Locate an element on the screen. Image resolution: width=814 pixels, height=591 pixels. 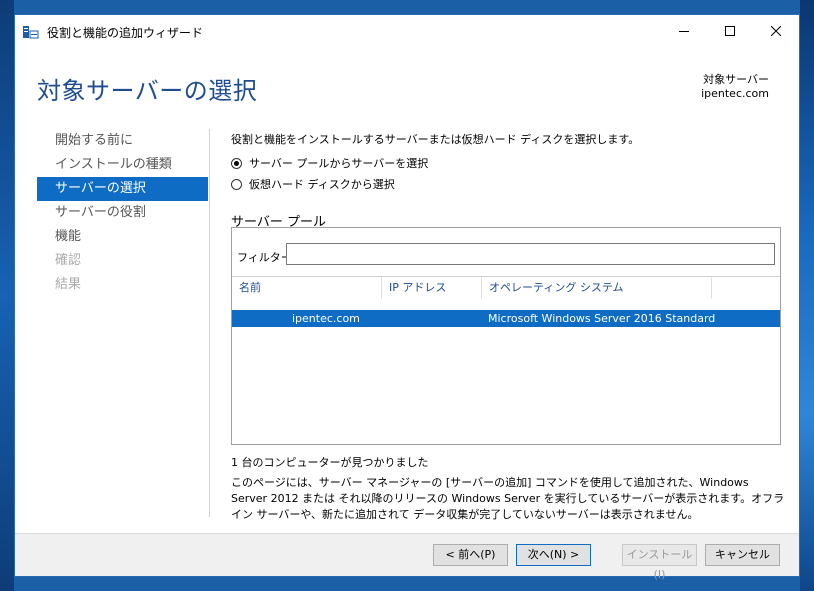
radio-server-pool: サーバー プールからサーバーを選択 is located at coordinates (329, 163).